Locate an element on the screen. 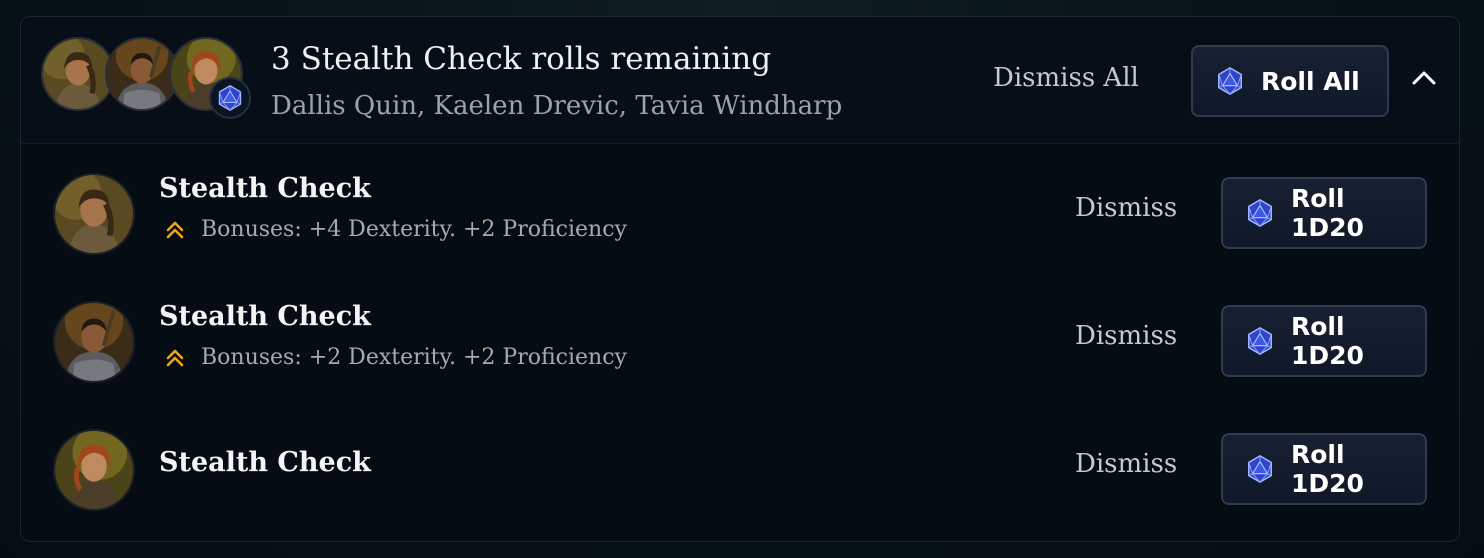 The image size is (1484, 558). chevron-up-icon is located at coordinates (1424, 78).